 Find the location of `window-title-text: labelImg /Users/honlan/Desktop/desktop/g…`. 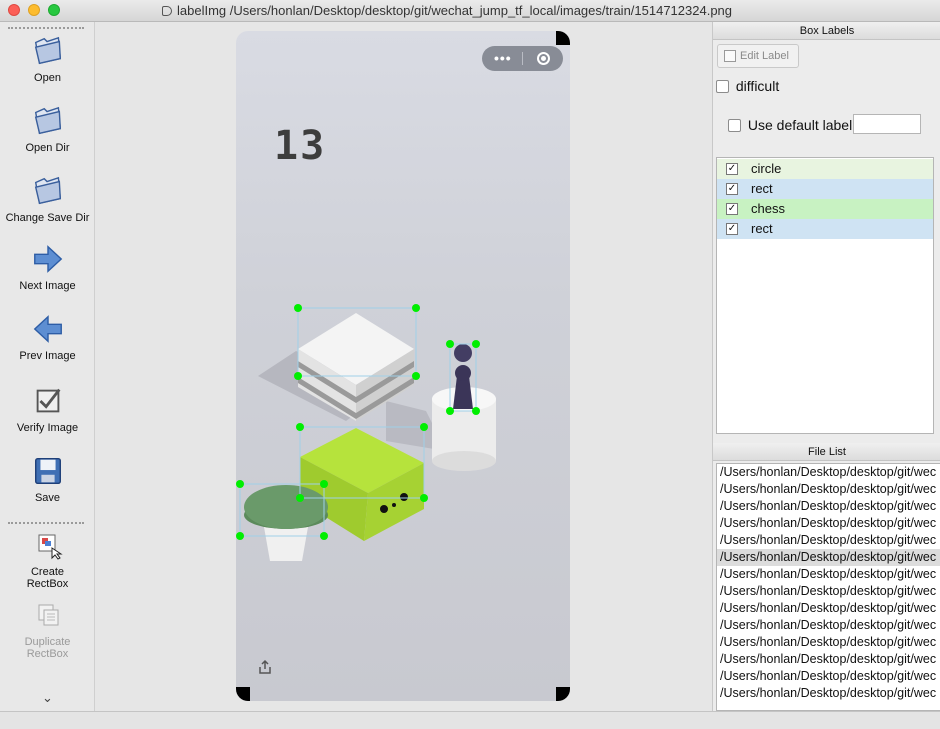

window-title-text: labelImg /Users/honlan/Desktop/desktop/g… is located at coordinates (455, 10).